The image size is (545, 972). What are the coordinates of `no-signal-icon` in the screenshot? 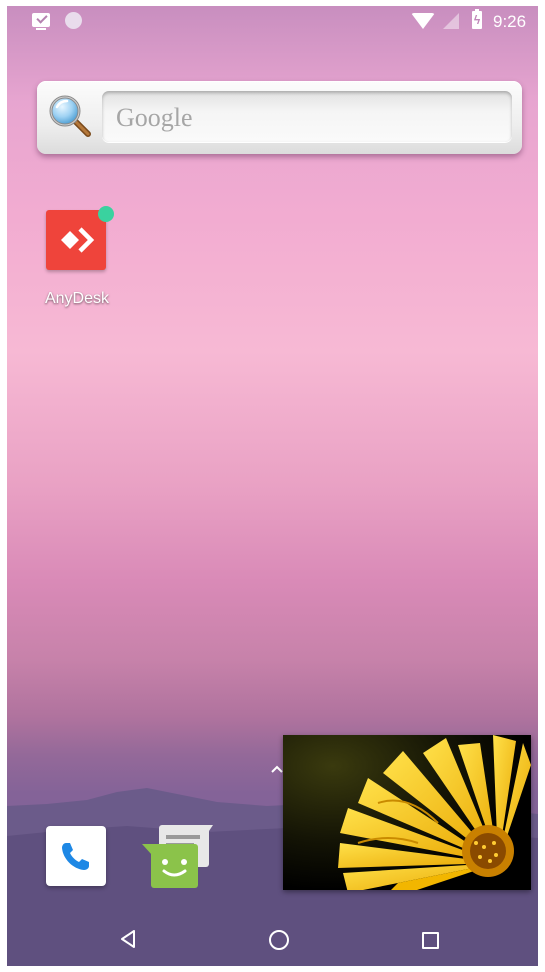 It's located at (451, 21).